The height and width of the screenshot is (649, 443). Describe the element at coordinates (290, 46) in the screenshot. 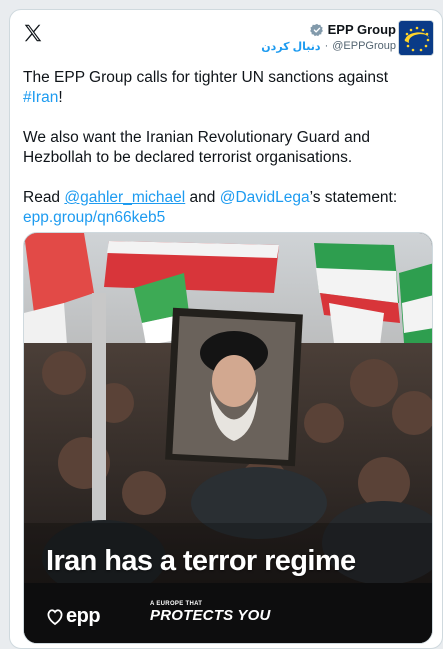

I see `follow-button: دنبال کردن` at that location.